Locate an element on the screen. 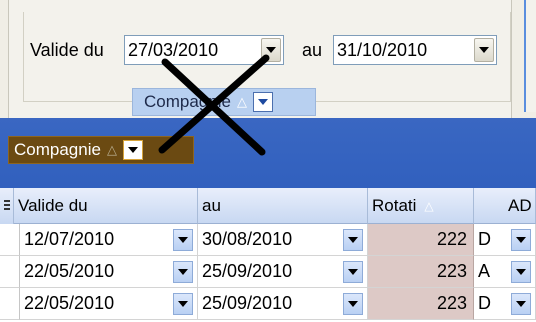 This screenshot has height=322, width=536. cell-valide-du: 12/07/2010 is located at coordinates (109, 240).